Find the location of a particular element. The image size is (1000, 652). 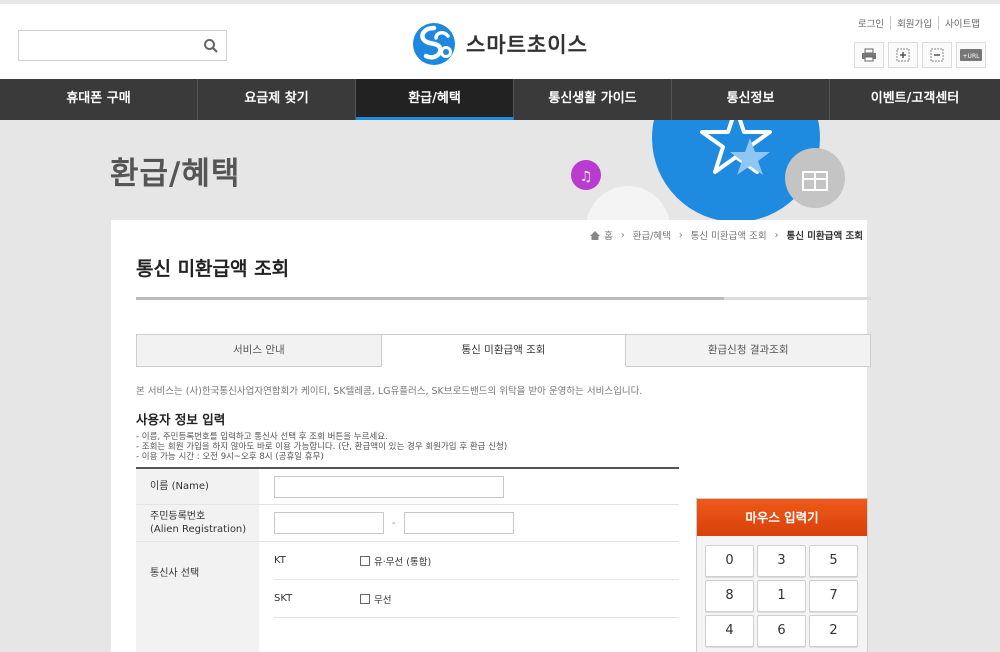

carrier-row-skt: SKT 무선 is located at coordinates (476, 599).